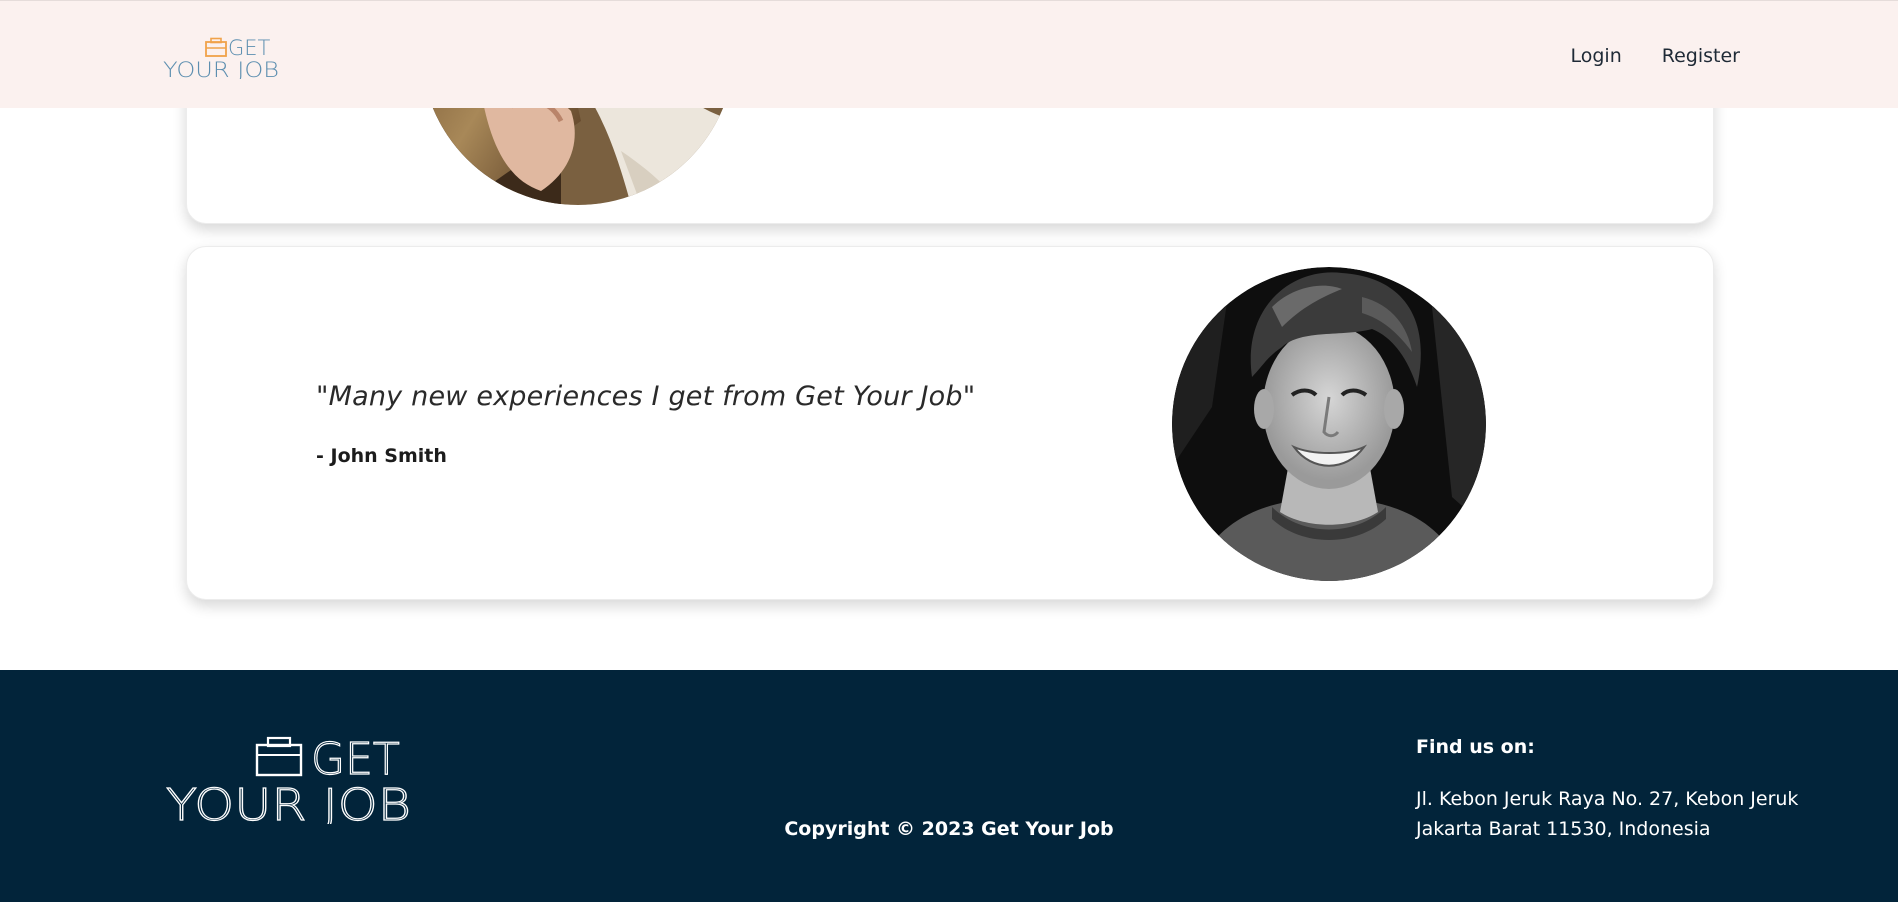 The image size is (1898, 902). What do you see at coordinates (1563, 829) in the screenshot?
I see `address-line-2: Jakarta Barat 11530, Indonesia` at bounding box center [1563, 829].